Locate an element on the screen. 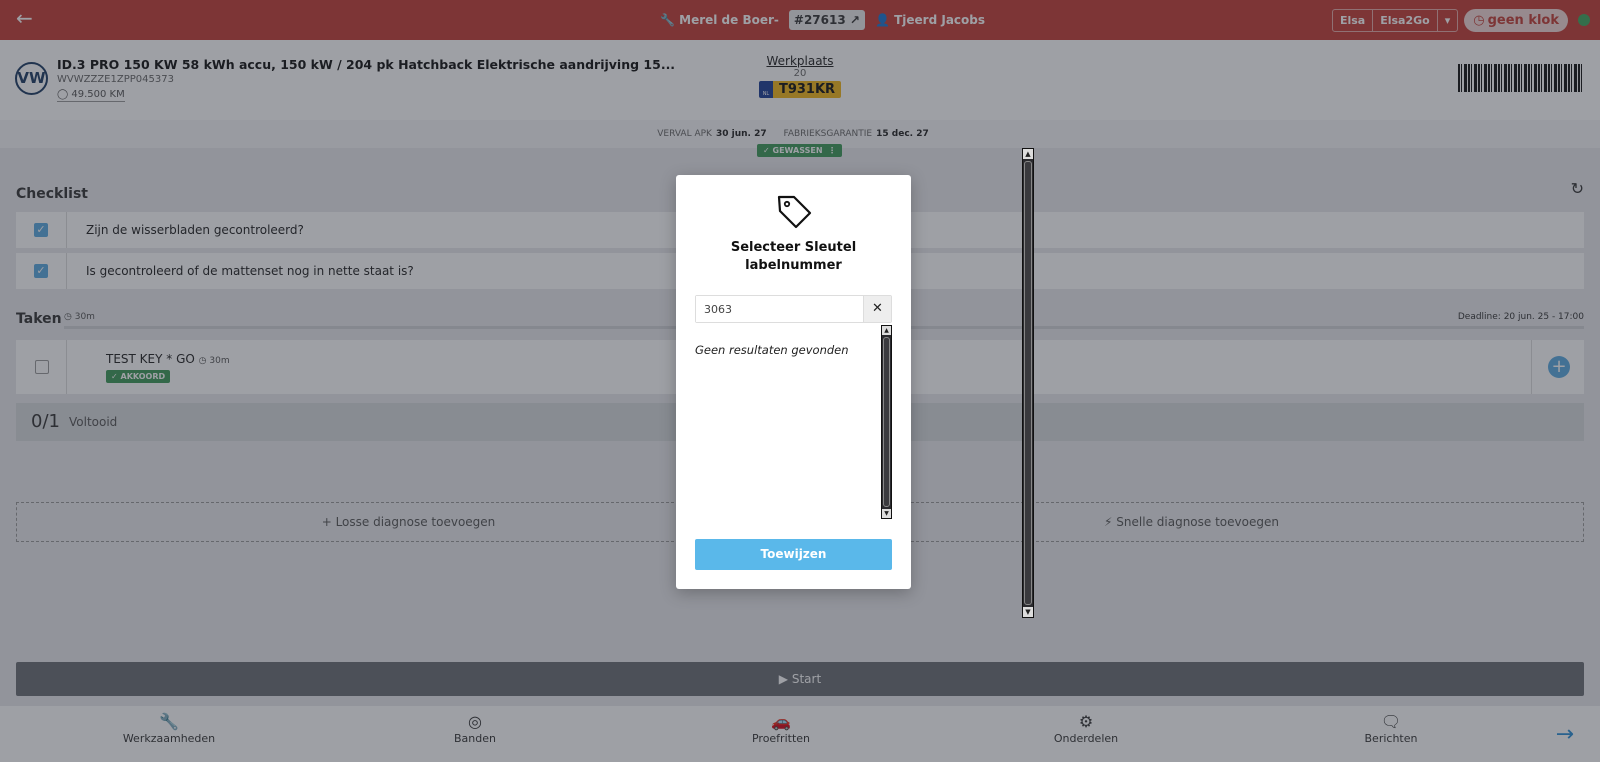  no-results-text: Geen resultaten gevonden is located at coordinates (772, 350).